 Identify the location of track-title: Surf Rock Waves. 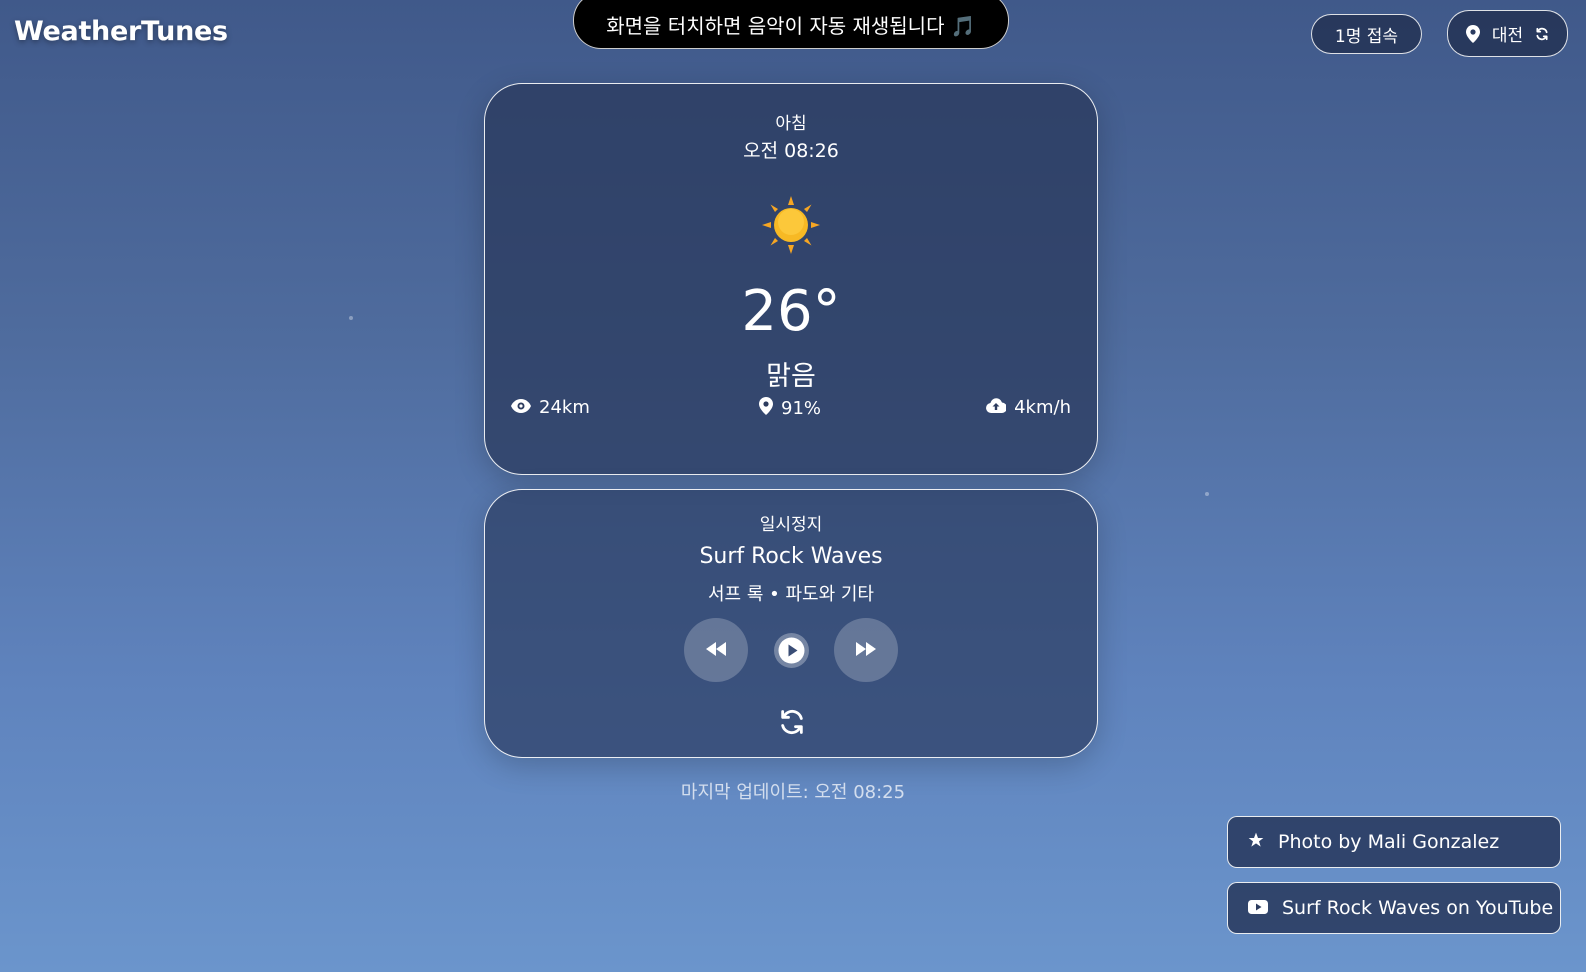
(791, 556).